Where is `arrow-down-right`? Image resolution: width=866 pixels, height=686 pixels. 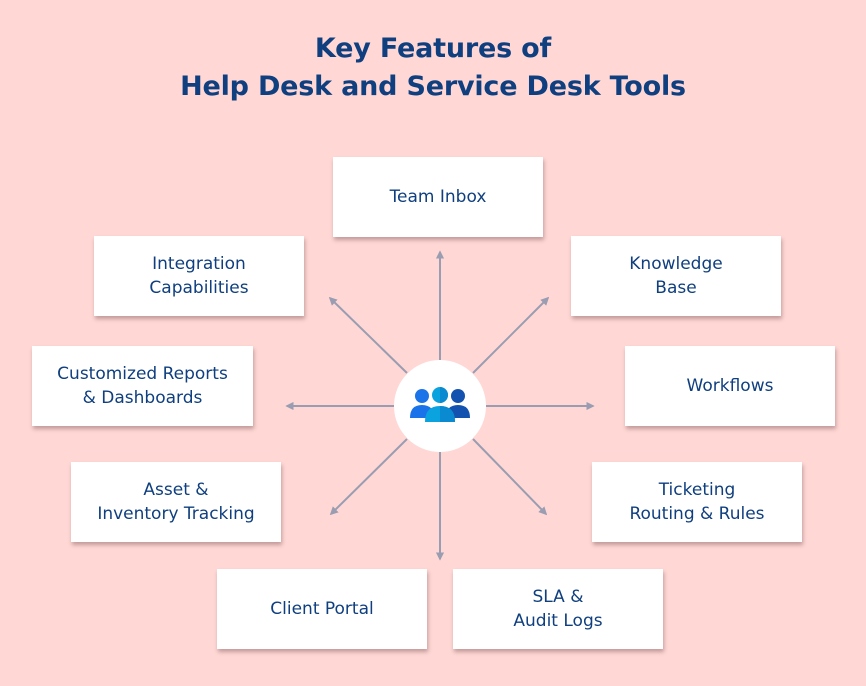 arrow-down-right is located at coordinates (510, 477).